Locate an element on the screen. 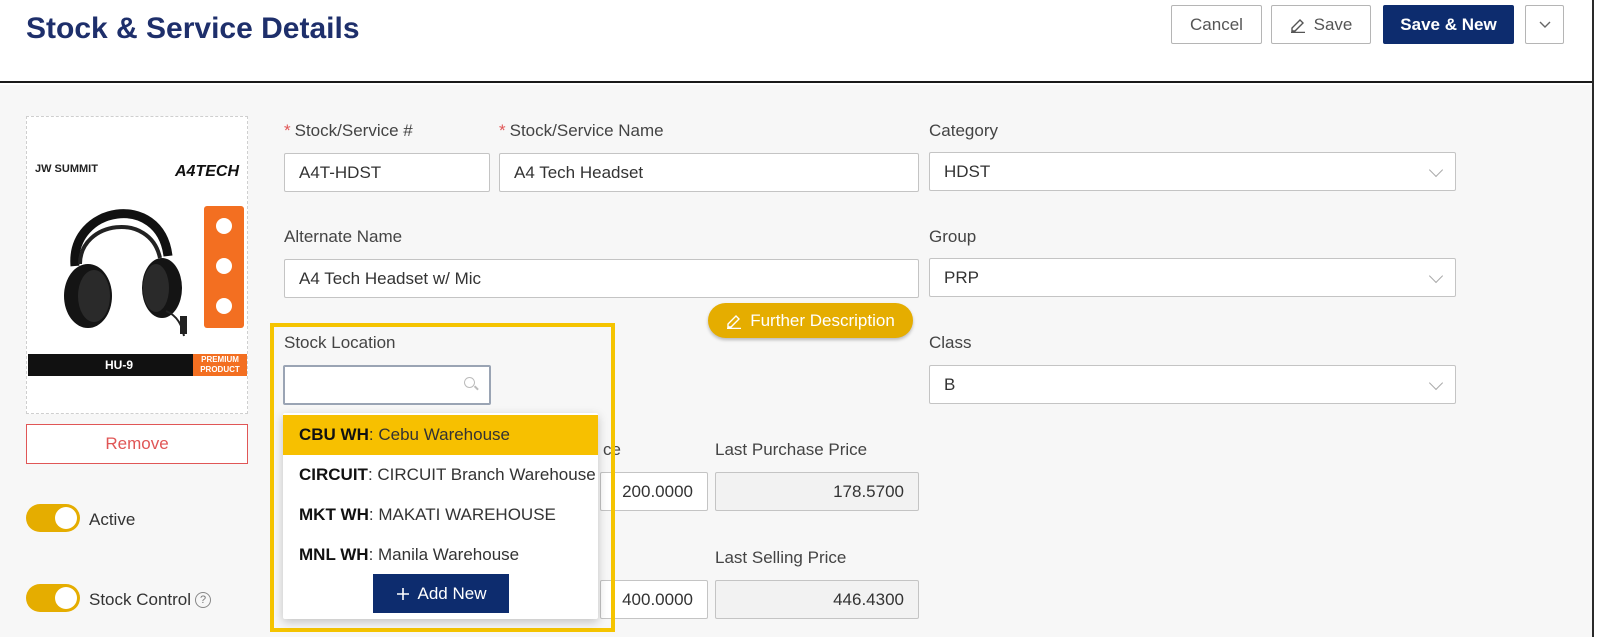  stock-name-label-row: * Stock/Service Name is located at coordinates (581, 131).